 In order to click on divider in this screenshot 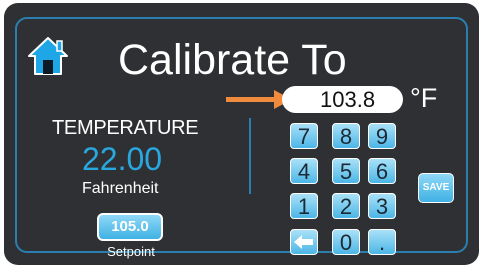, I will do `click(250, 156)`.